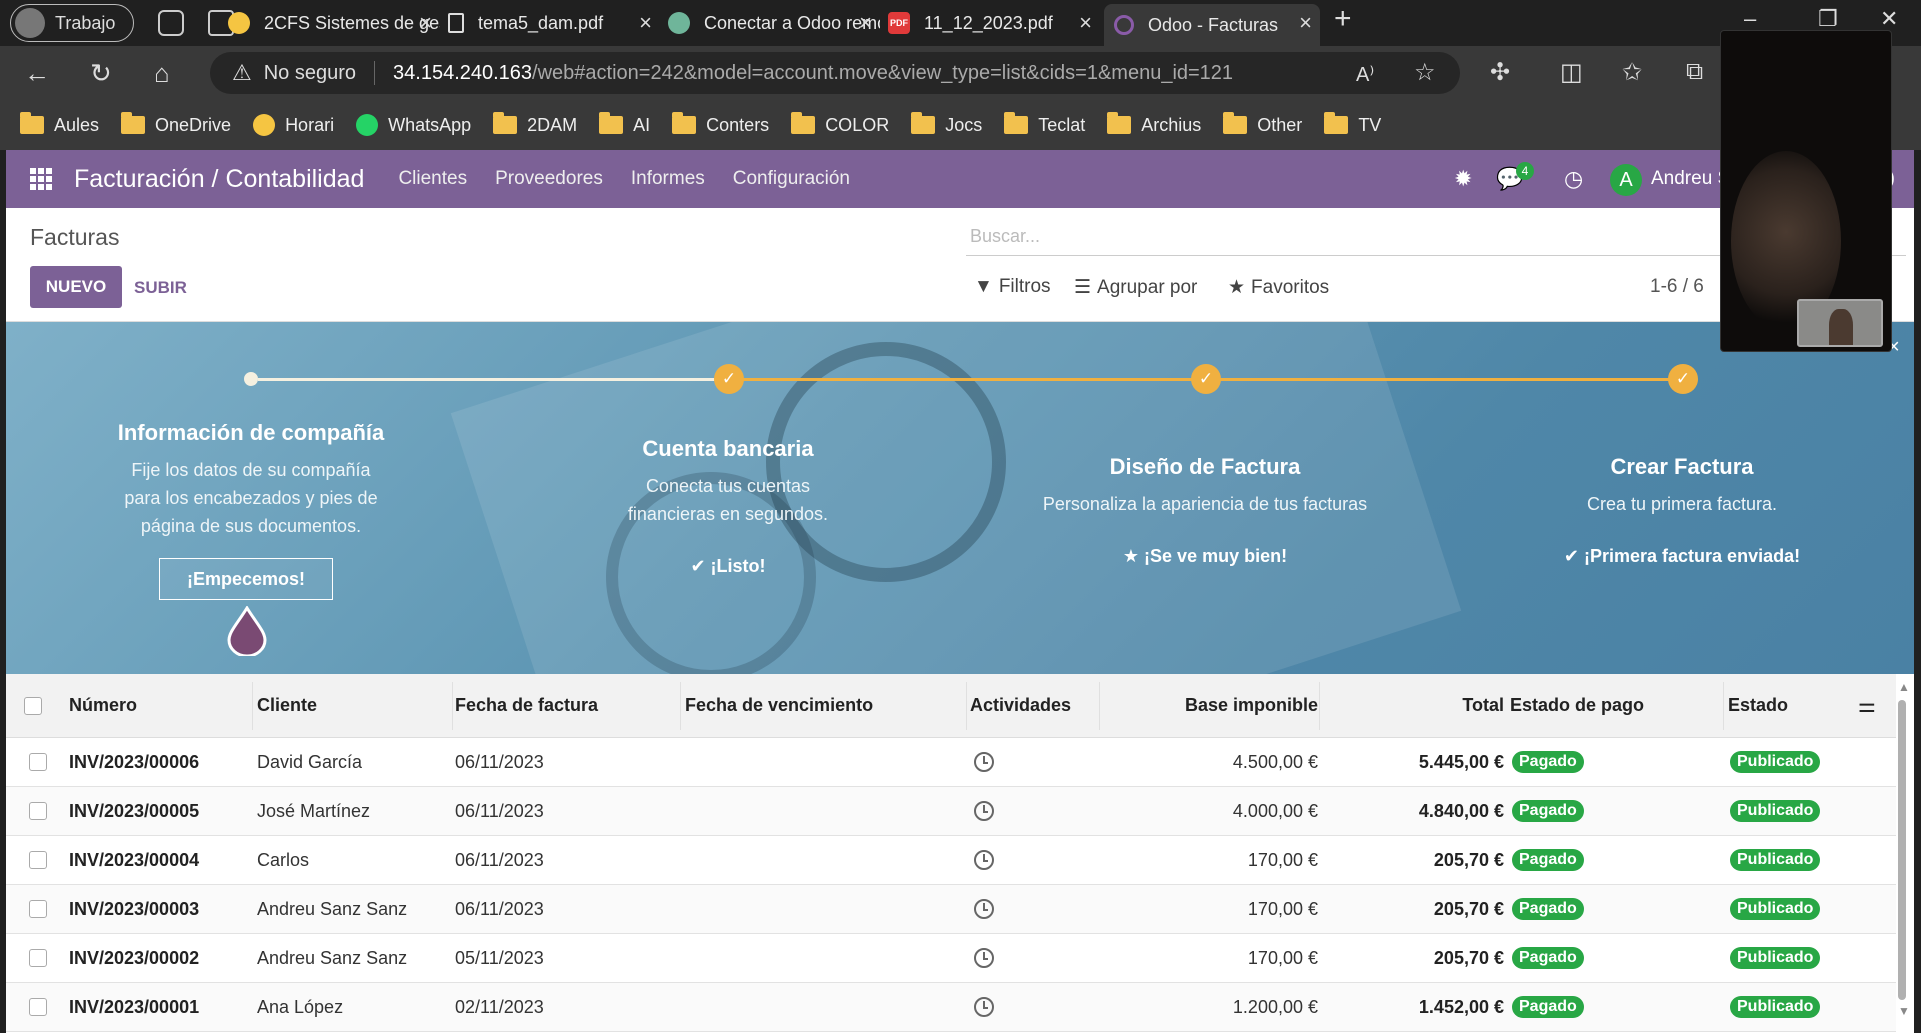 Image resolution: width=1921 pixels, height=1033 pixels. Describe the element at coordinates (413, 125) in the screenshot. I see `bookmark-whatsapp: WhatsApp` at that location.